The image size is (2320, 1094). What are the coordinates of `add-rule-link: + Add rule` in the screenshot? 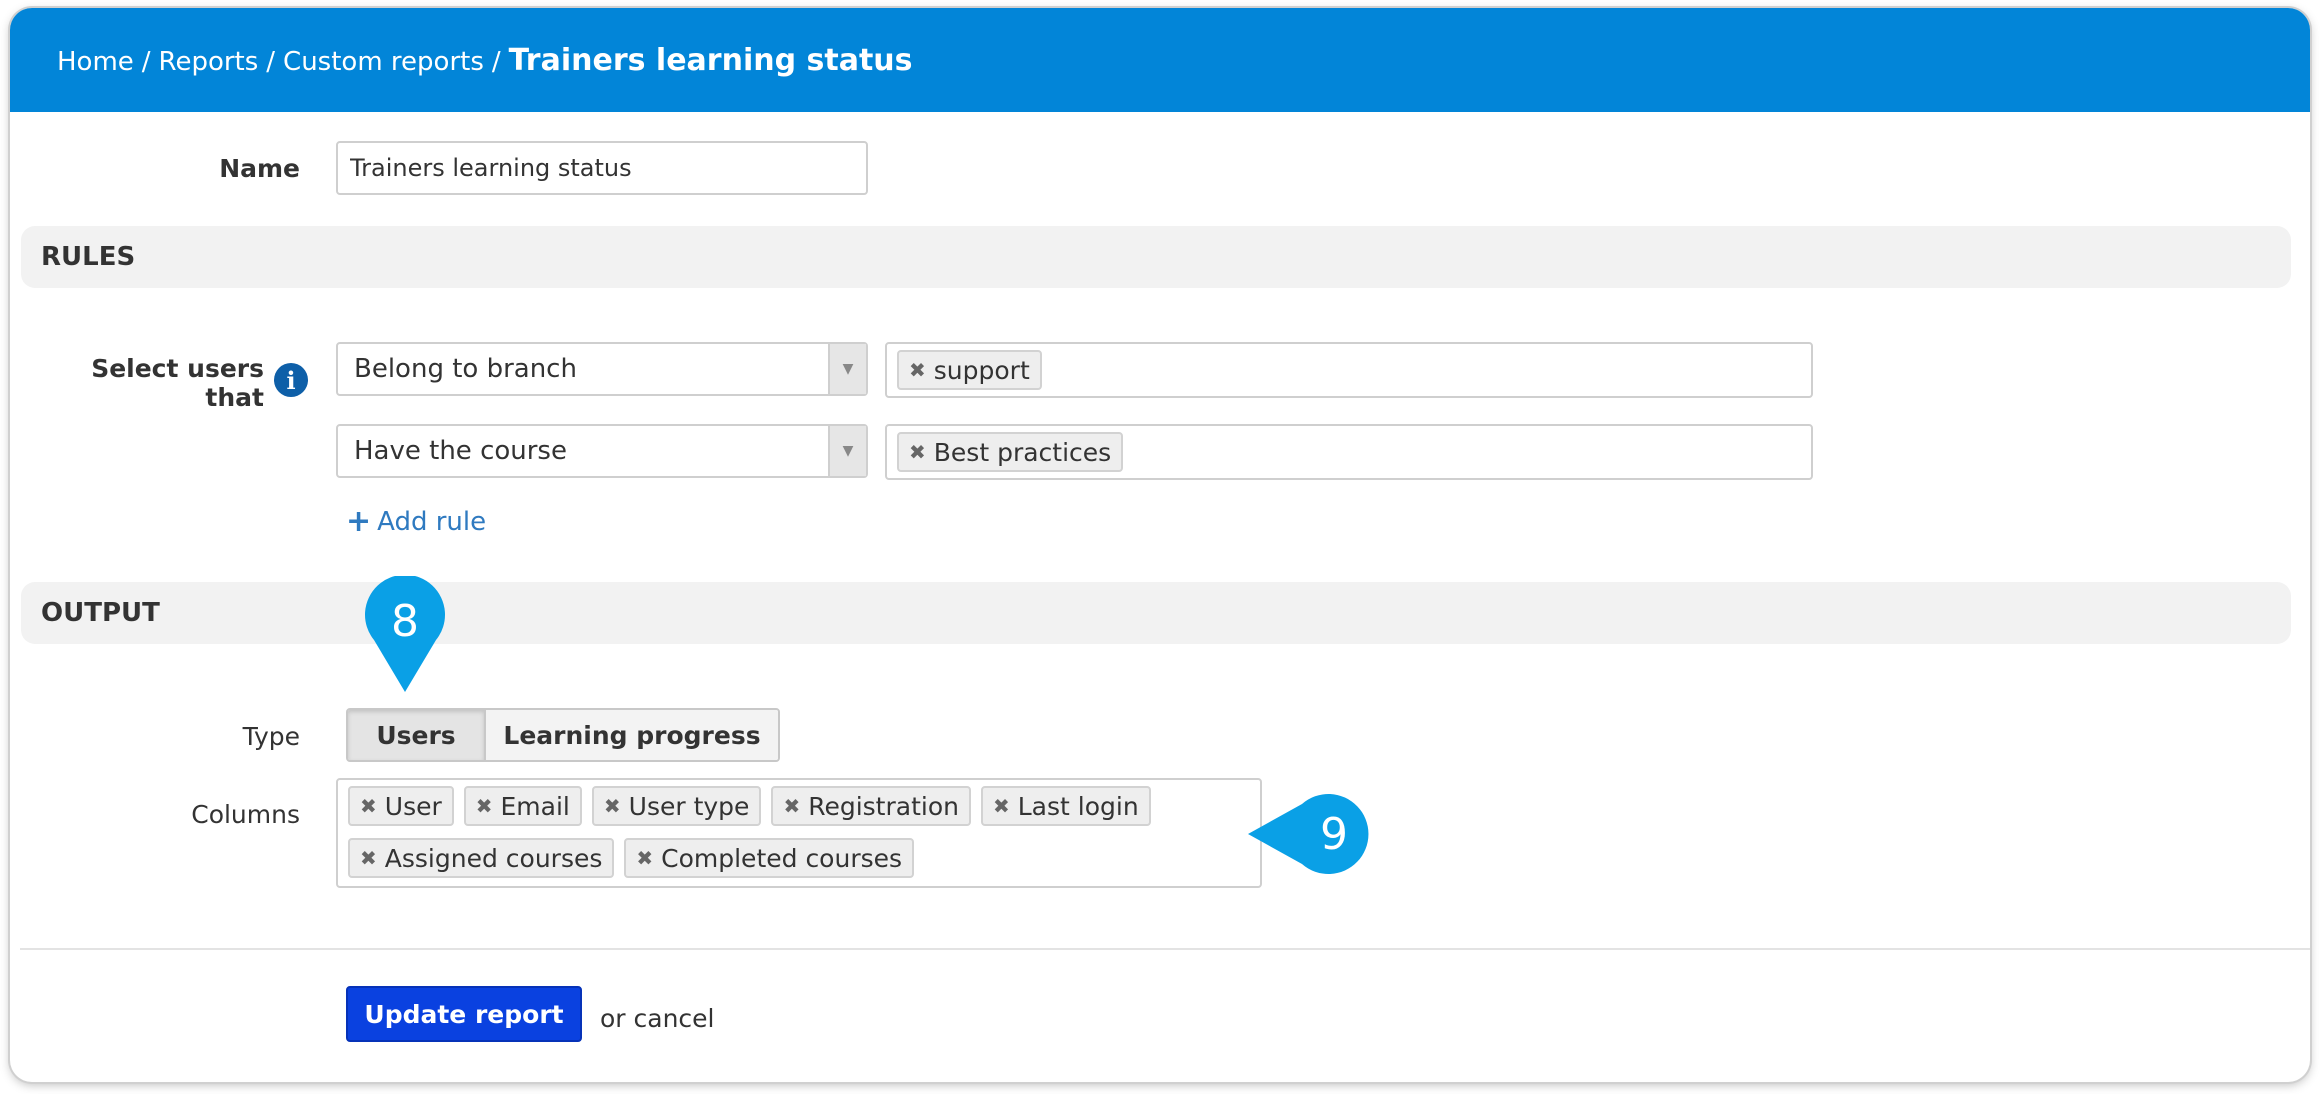 It's located at (416, 521).